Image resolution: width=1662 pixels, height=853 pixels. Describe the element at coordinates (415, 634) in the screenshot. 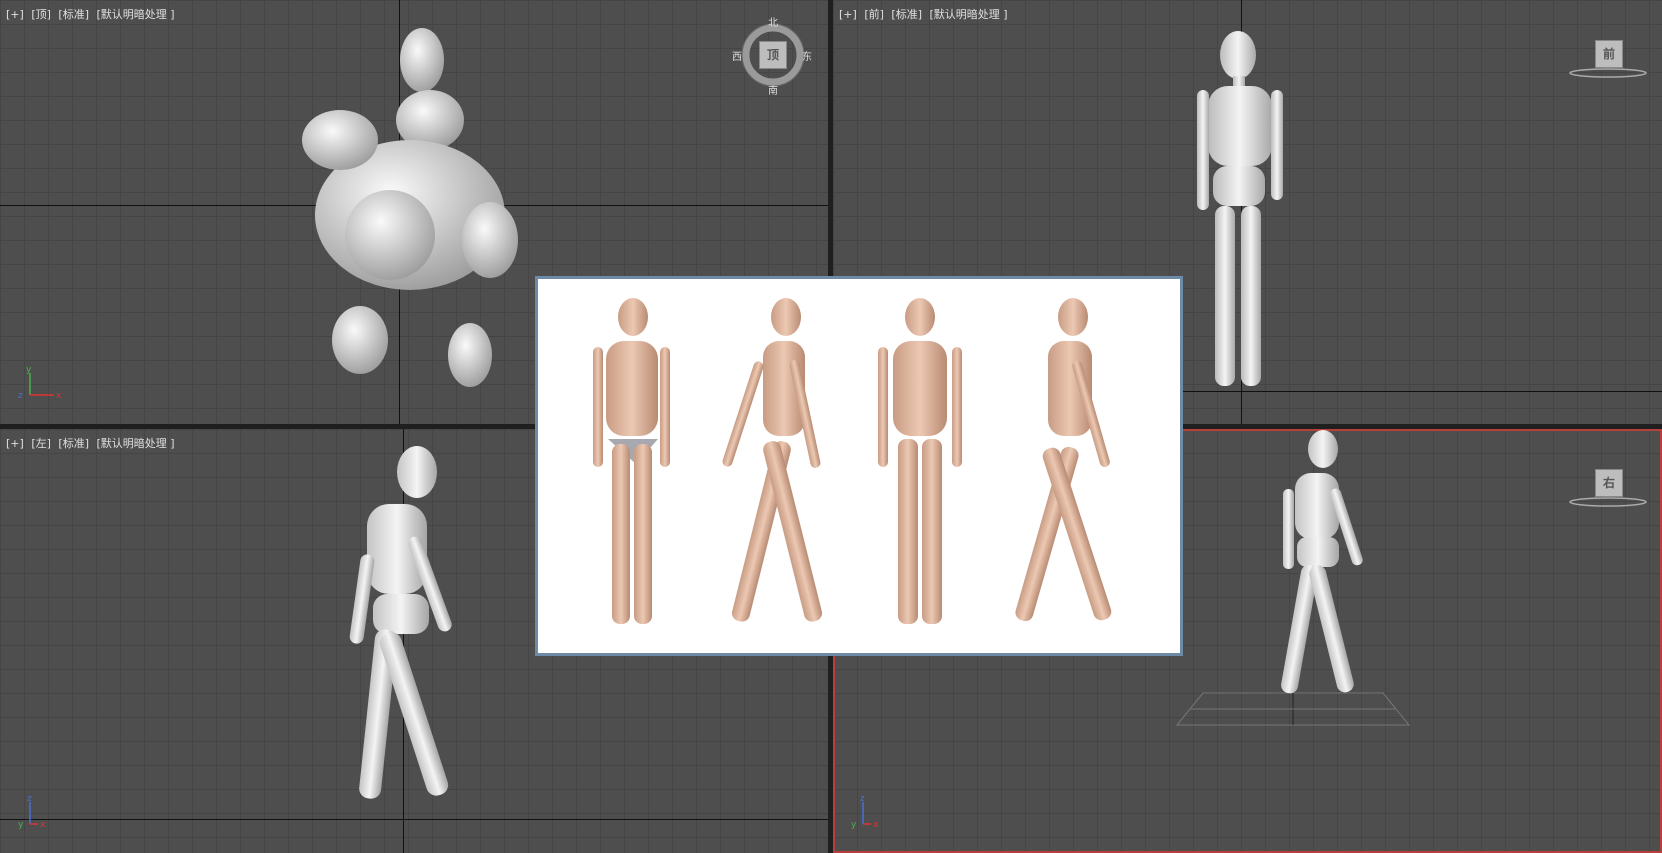

I see `mannequin-left-view` at that location.